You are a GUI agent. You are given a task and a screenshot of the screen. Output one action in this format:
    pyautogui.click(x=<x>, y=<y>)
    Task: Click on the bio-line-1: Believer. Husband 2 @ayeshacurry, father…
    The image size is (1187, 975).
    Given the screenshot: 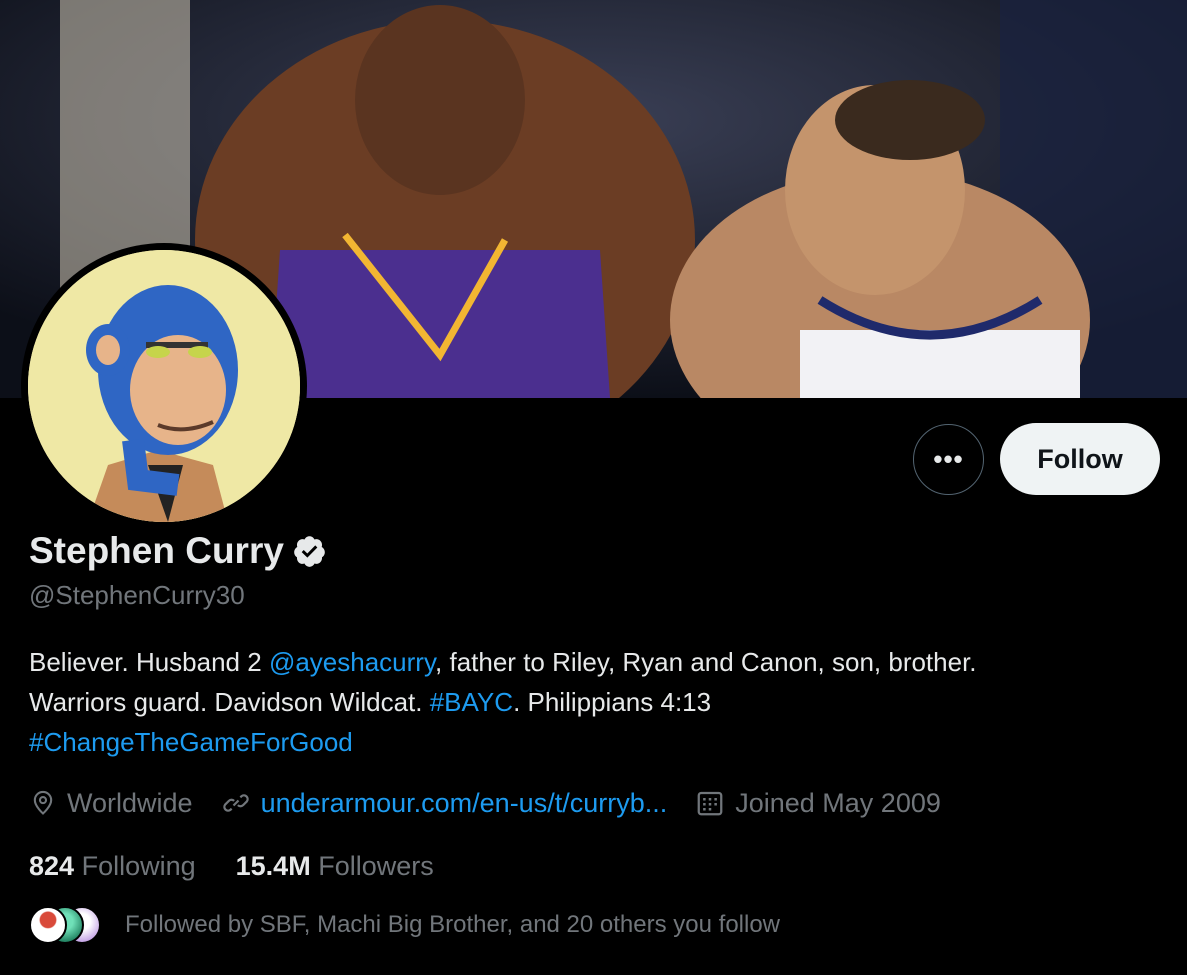 What is the action you would take?
    pyautogui.click(x=594, y=662)
    